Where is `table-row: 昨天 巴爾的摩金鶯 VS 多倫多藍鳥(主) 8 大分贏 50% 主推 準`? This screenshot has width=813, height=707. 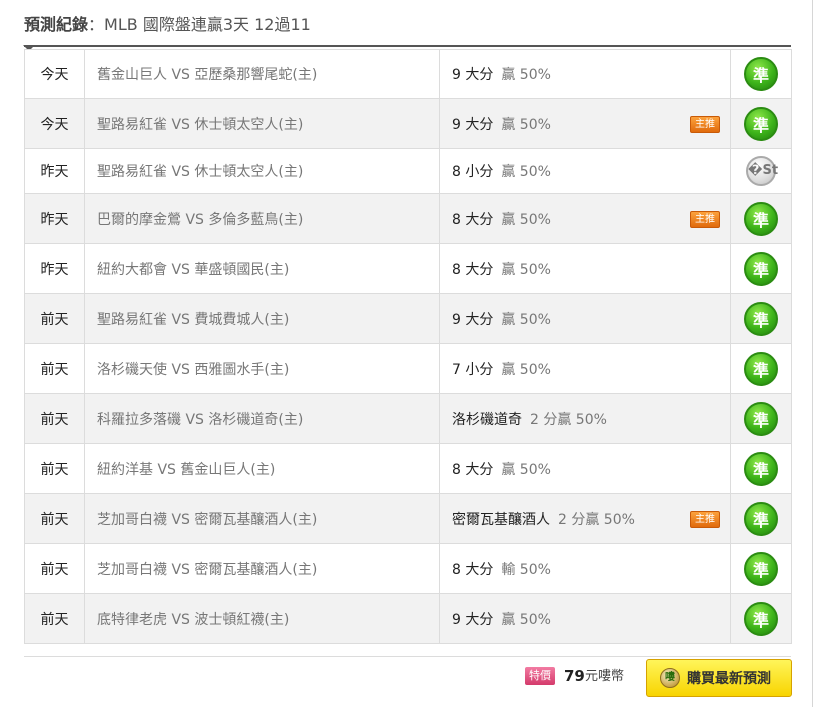
table-row: 昨天 巴爾的摩金鶯 VS 多倫多藍鳥(主) 8 大分贏 50% 主推 準 is located at coordinates (408, 218).